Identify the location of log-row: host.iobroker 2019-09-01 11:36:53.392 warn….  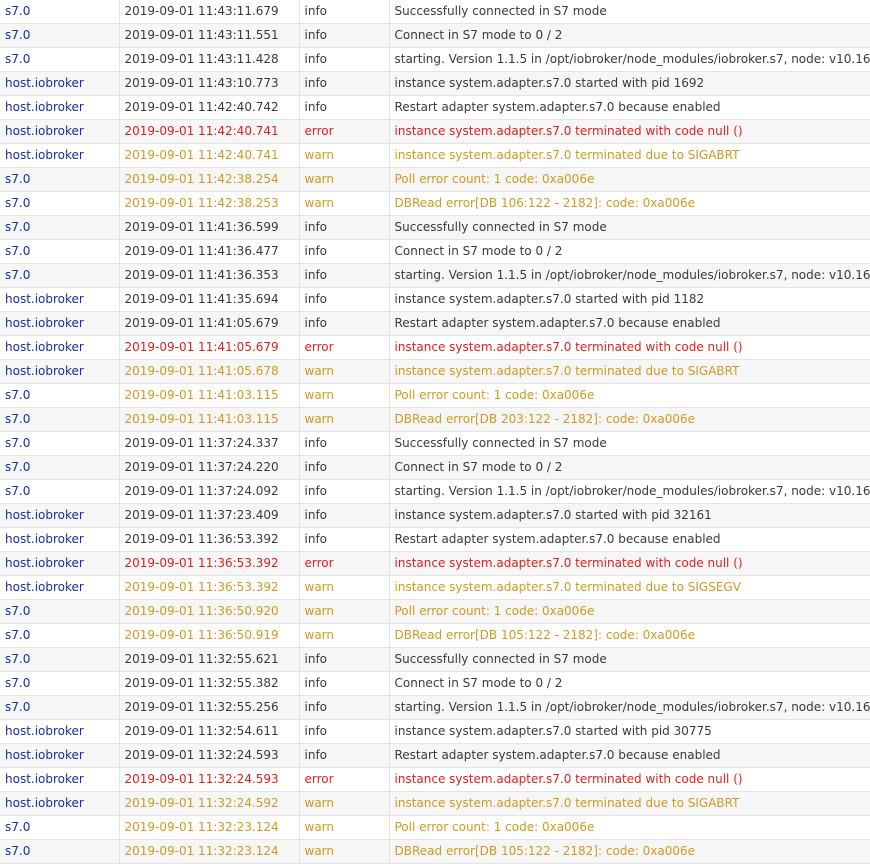
(435, 587).